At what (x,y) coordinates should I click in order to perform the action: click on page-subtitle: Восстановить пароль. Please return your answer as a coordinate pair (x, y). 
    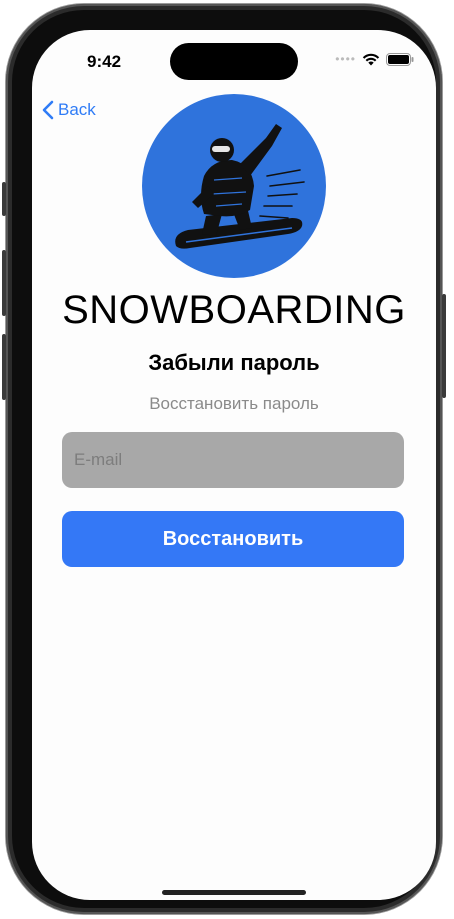
    Looking at the image, I should click on (234, 403).